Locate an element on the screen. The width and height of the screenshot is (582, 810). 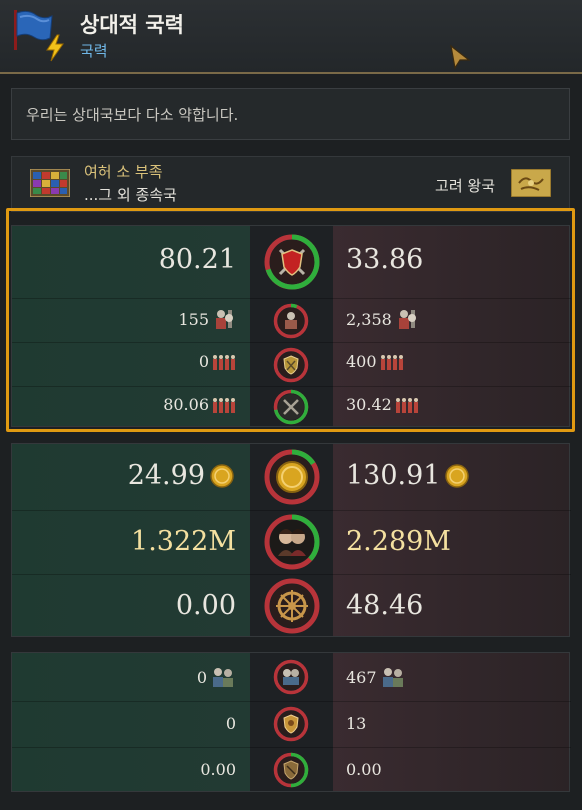
our-value-cell: 155 is located at coordinates (207, 319).